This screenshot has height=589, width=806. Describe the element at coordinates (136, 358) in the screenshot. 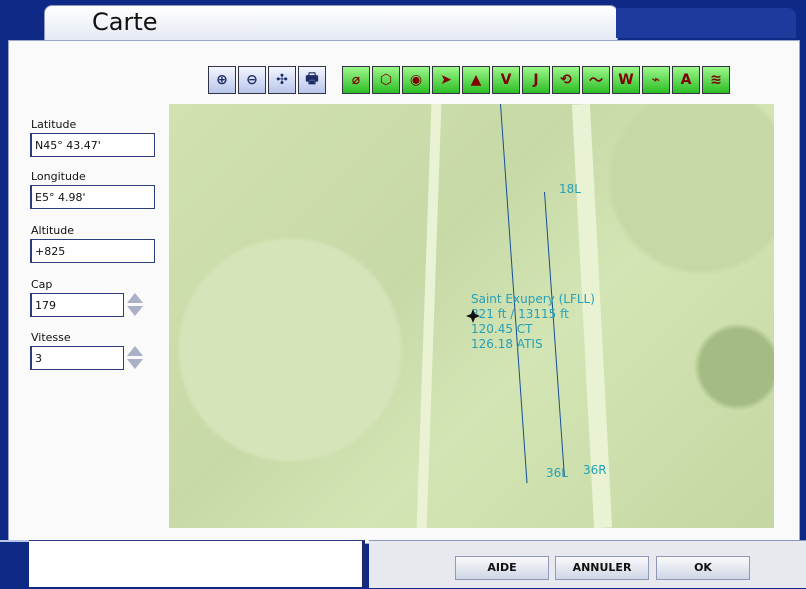

I see `vitesse-stepper` at that location.